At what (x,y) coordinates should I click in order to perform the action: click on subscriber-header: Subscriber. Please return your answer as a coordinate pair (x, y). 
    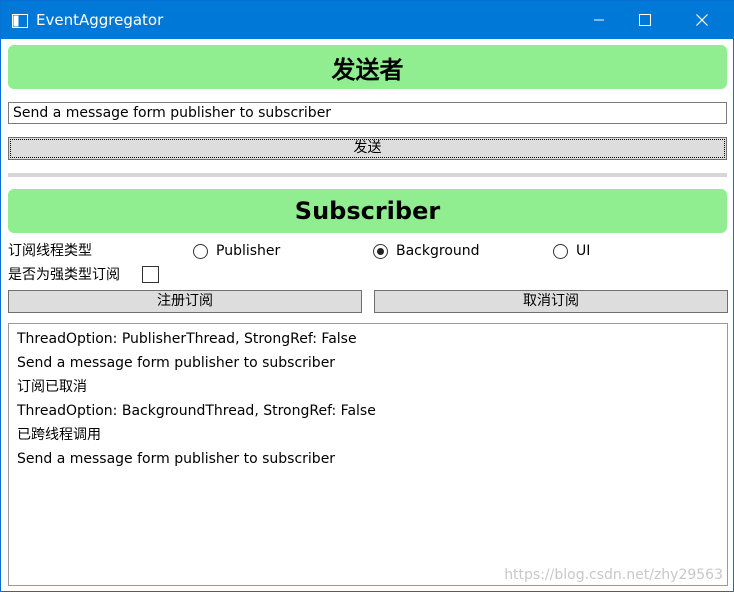
    Looking at the image, I should click on (367, 211).